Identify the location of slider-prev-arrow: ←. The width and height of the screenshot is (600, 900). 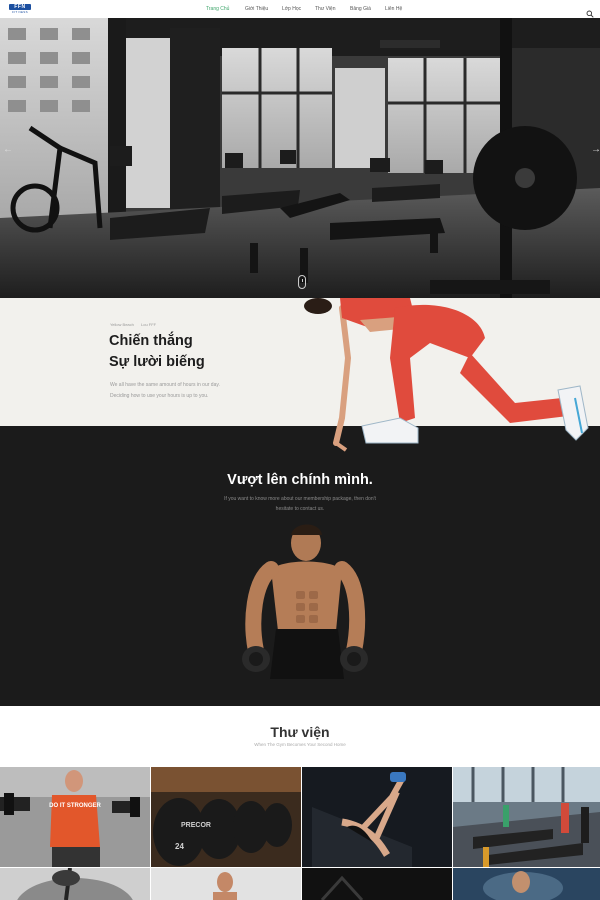
(8, 150).